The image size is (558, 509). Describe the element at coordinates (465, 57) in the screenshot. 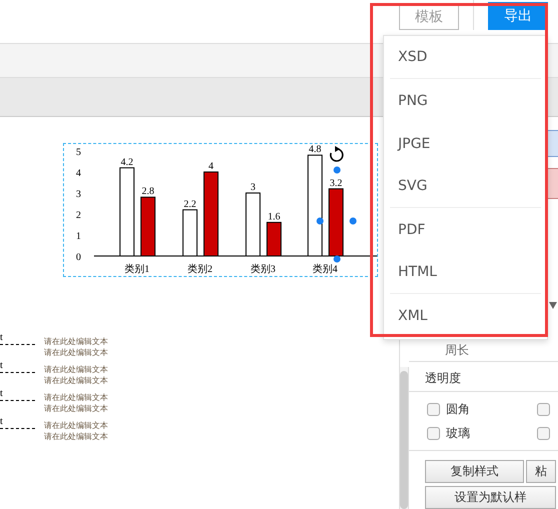

I see `menu-item: XSD` at that location.